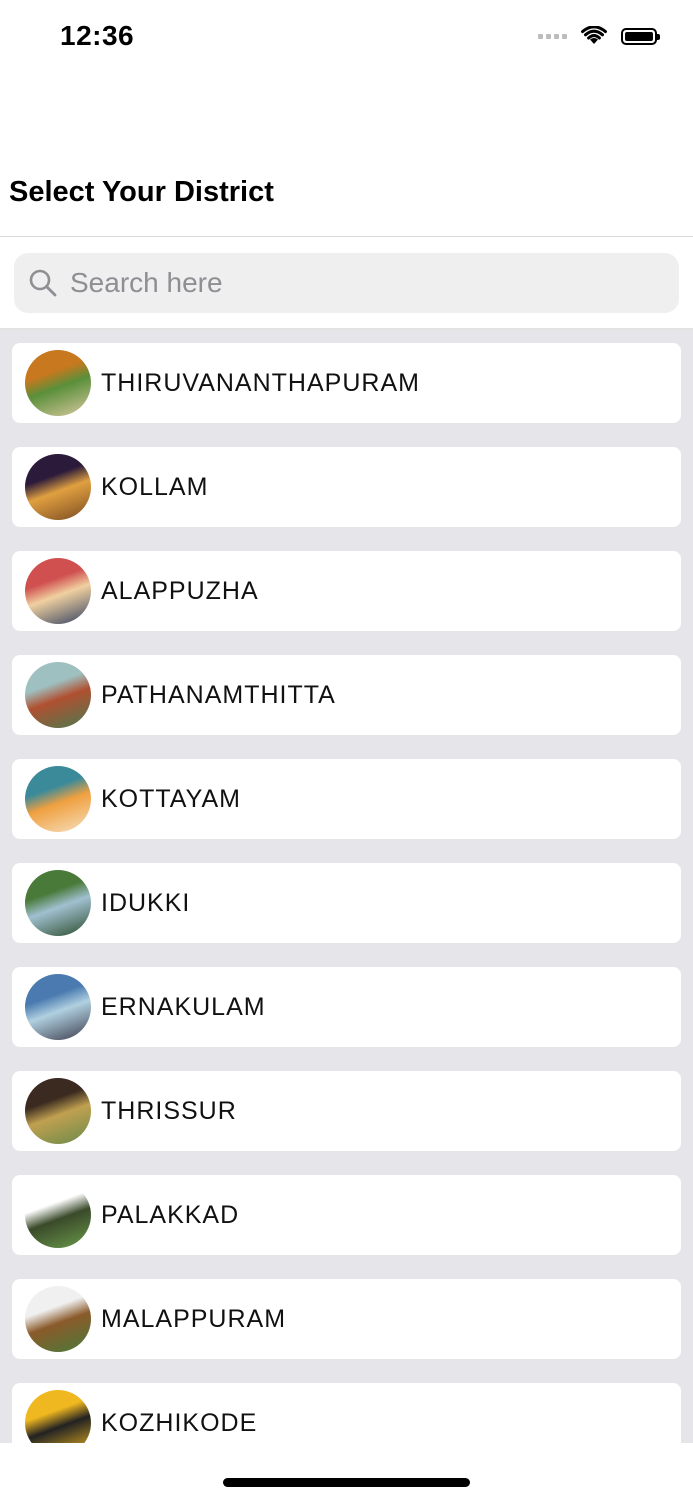 This screenshot has height=1500, width=693. Describe the element at coordinates (146, 903) in the screenshot. I see `district-name: IDUKKI` at that location.